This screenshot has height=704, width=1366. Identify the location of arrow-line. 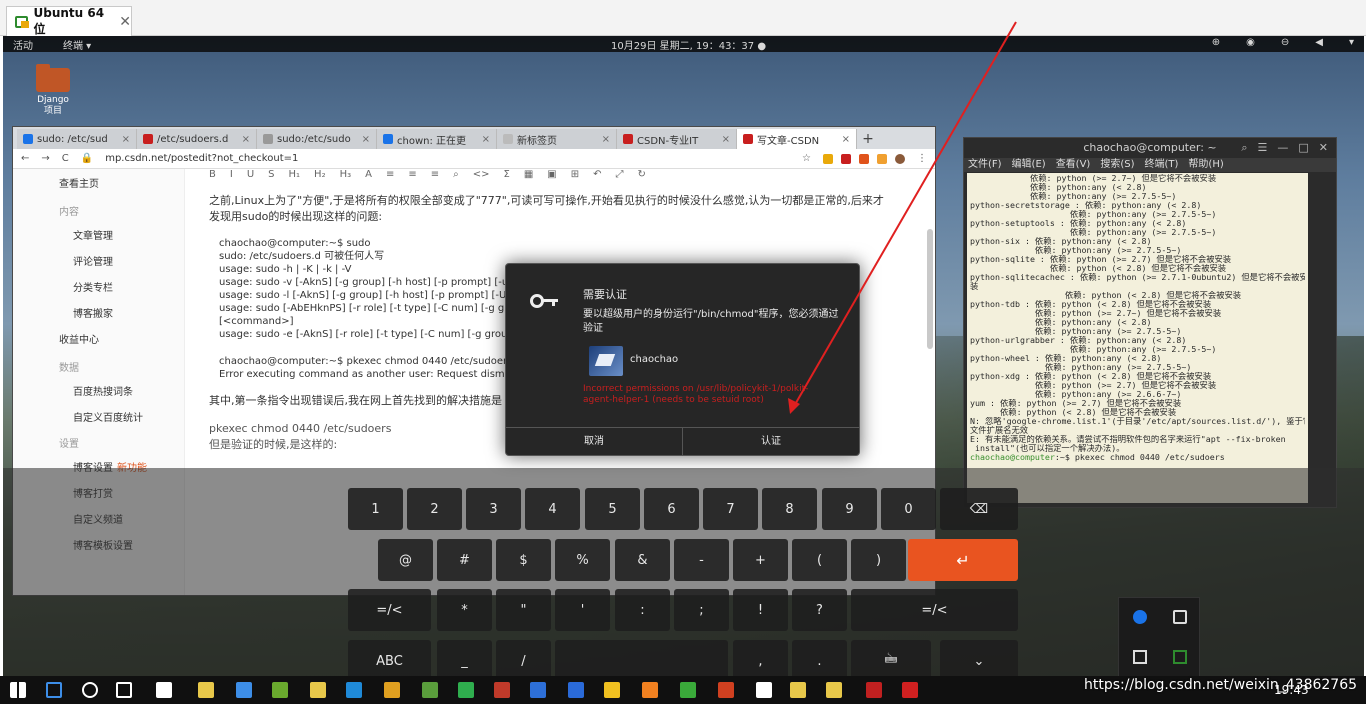
(904, 215).